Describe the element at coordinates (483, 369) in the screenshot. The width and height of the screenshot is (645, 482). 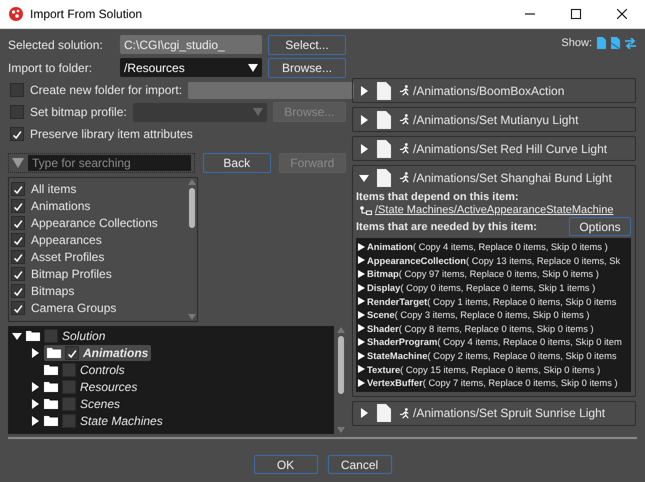
I see `needed-item: Texture( Copy 15 items, Replace 0 items, Skip 0 items )` at that location.